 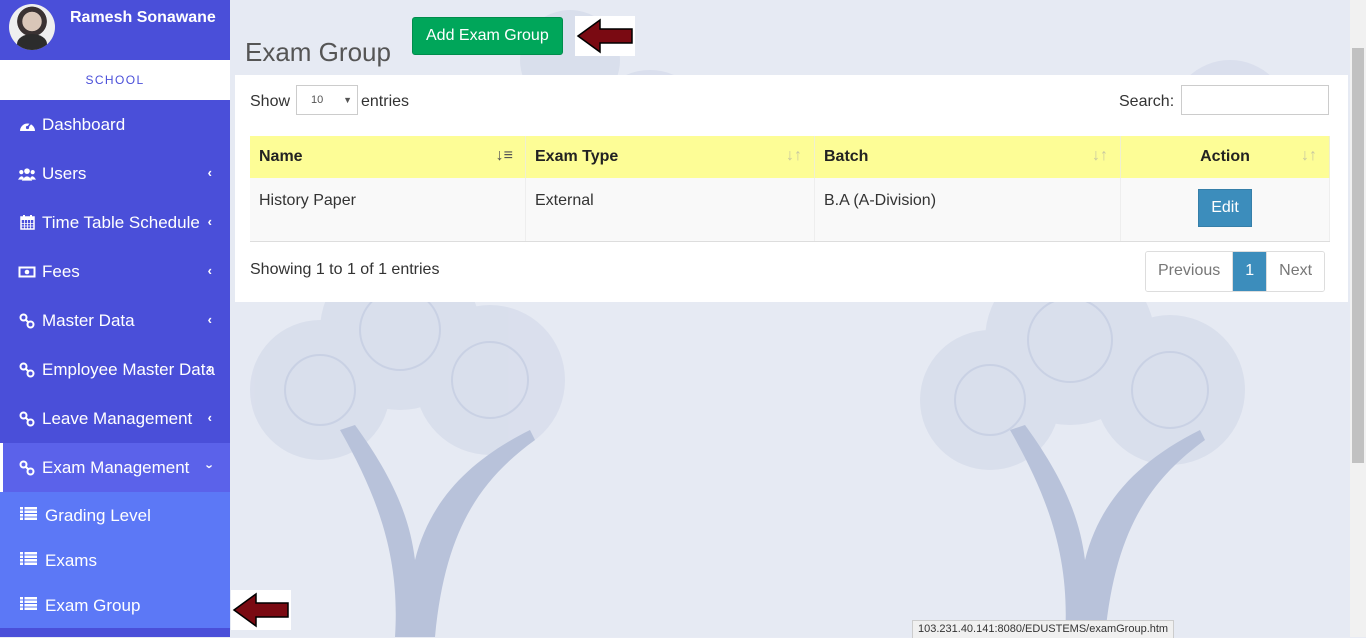 I want to click on sidebar-item-time-table: Time Table Schedule ‹, so click(x=115, y=222).